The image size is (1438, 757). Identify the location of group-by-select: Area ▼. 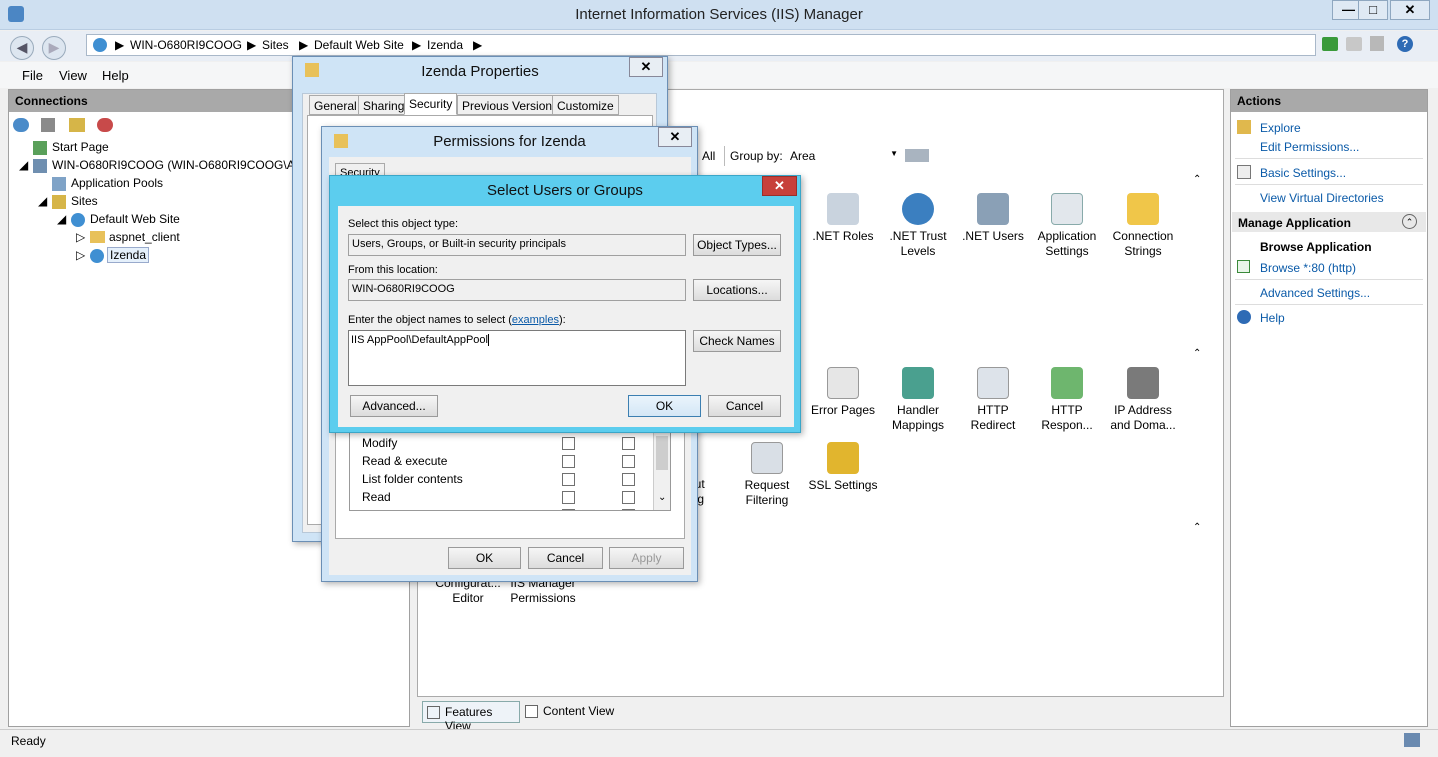
(845, 156).